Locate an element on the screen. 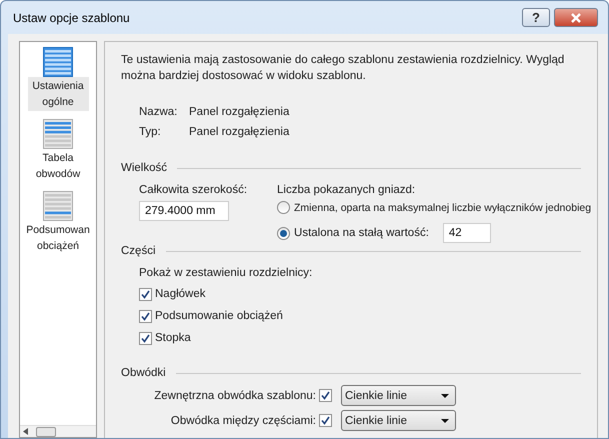  section-heading: Wielkość is located at coordinates (144, 168).